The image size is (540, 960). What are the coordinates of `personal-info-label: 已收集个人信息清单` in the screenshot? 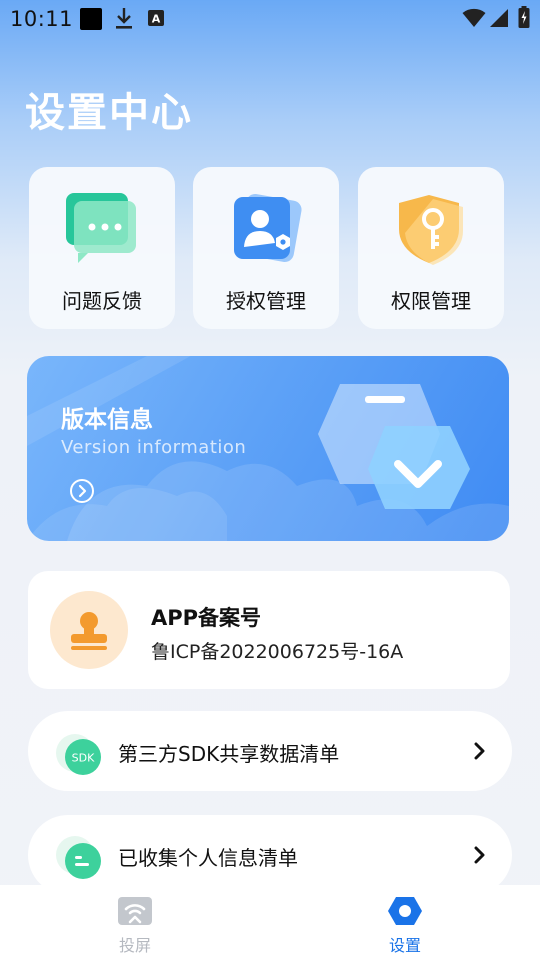 It's located at (208, 858).